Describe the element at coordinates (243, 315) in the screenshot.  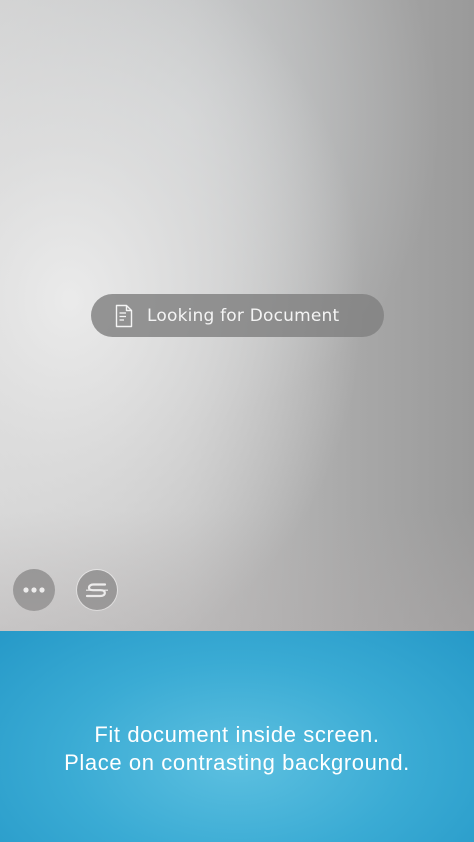
I see `status-label: Looking for Document` at that location.